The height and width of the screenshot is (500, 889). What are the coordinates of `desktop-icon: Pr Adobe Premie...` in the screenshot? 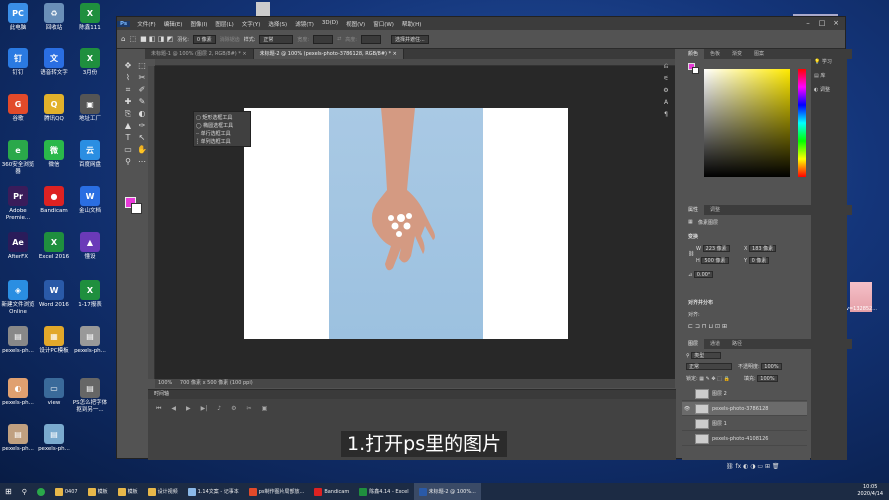 It's located at (18, 204).